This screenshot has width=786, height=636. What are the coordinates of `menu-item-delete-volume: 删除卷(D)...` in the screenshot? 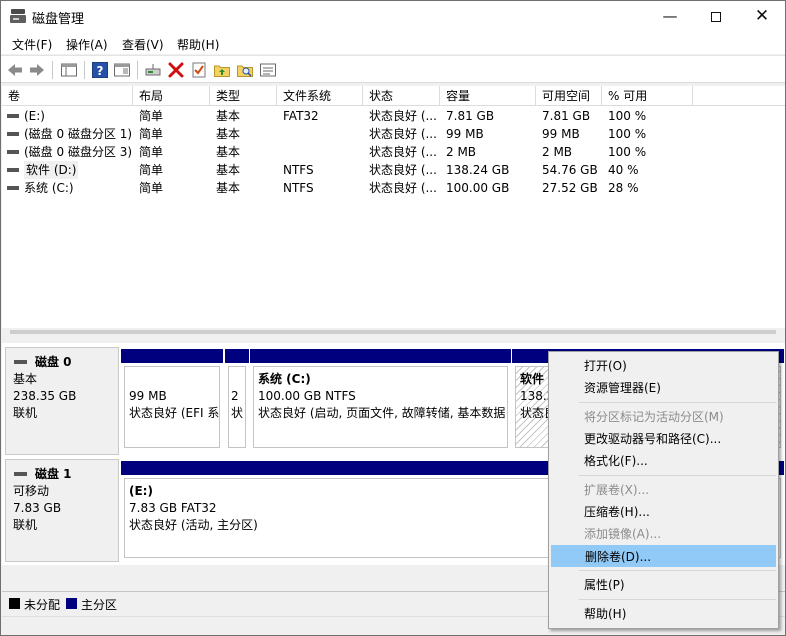 It's located at (663, 556).